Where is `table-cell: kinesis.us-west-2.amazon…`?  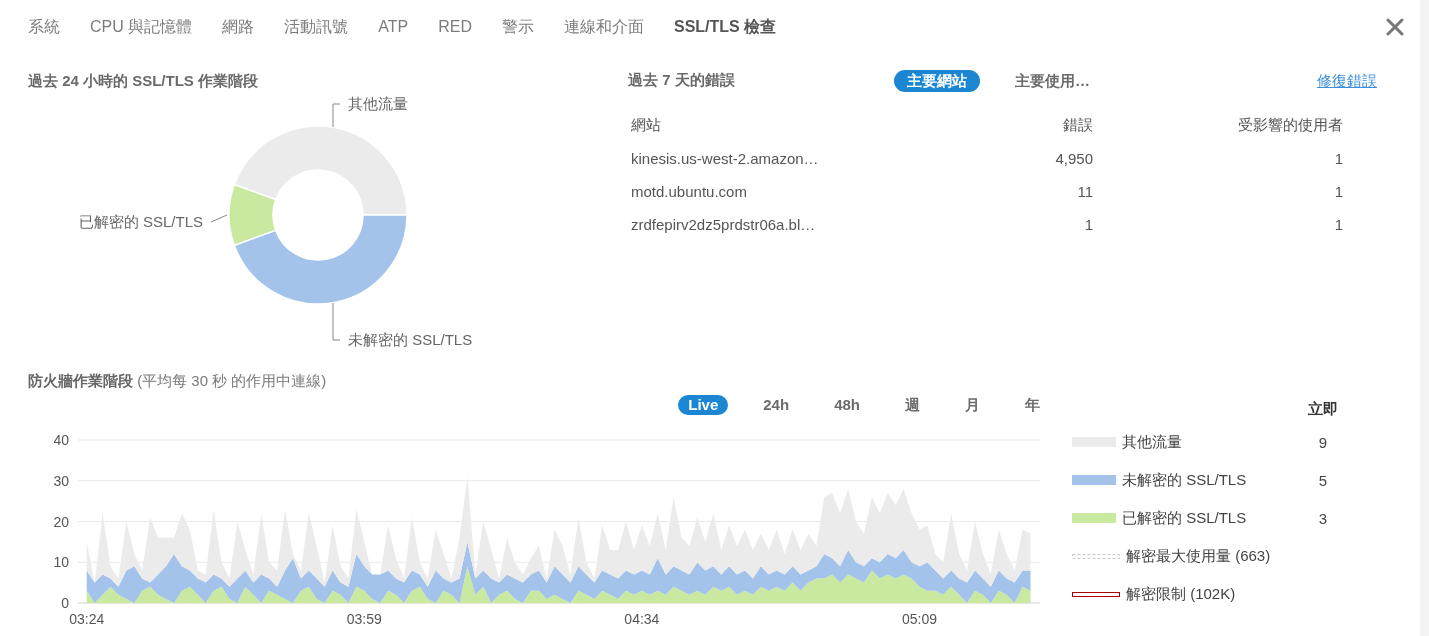
table-cell: kinesis.us-west-2.amazon… is located at coordinates (725, 158).